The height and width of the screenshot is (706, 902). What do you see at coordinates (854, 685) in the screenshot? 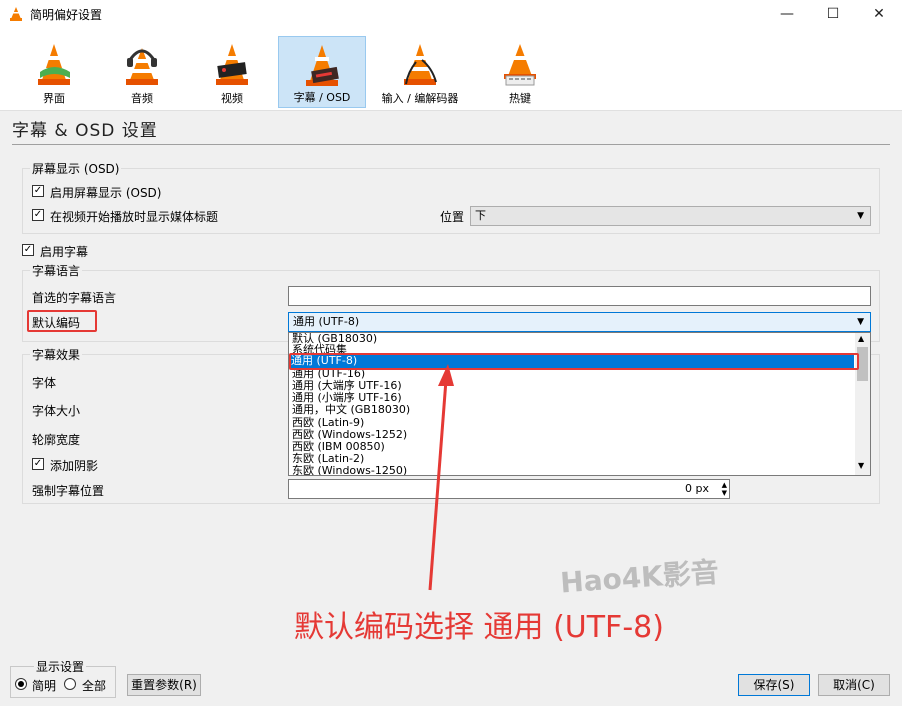
I see `cancel-button: 取消(C)` at bounding box center [854, 685].